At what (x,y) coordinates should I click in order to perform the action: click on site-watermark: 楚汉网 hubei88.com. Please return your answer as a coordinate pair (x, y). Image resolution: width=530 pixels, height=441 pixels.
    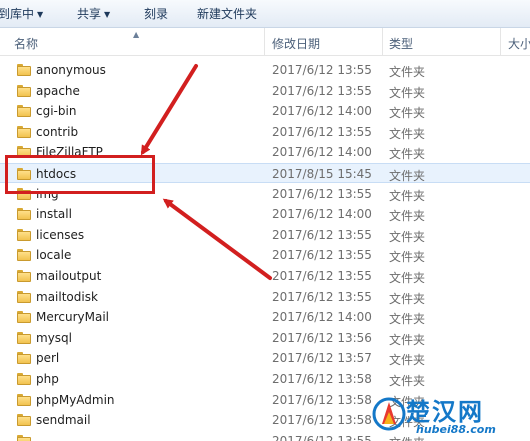
    Looking at the image, I should click on (449, 416).